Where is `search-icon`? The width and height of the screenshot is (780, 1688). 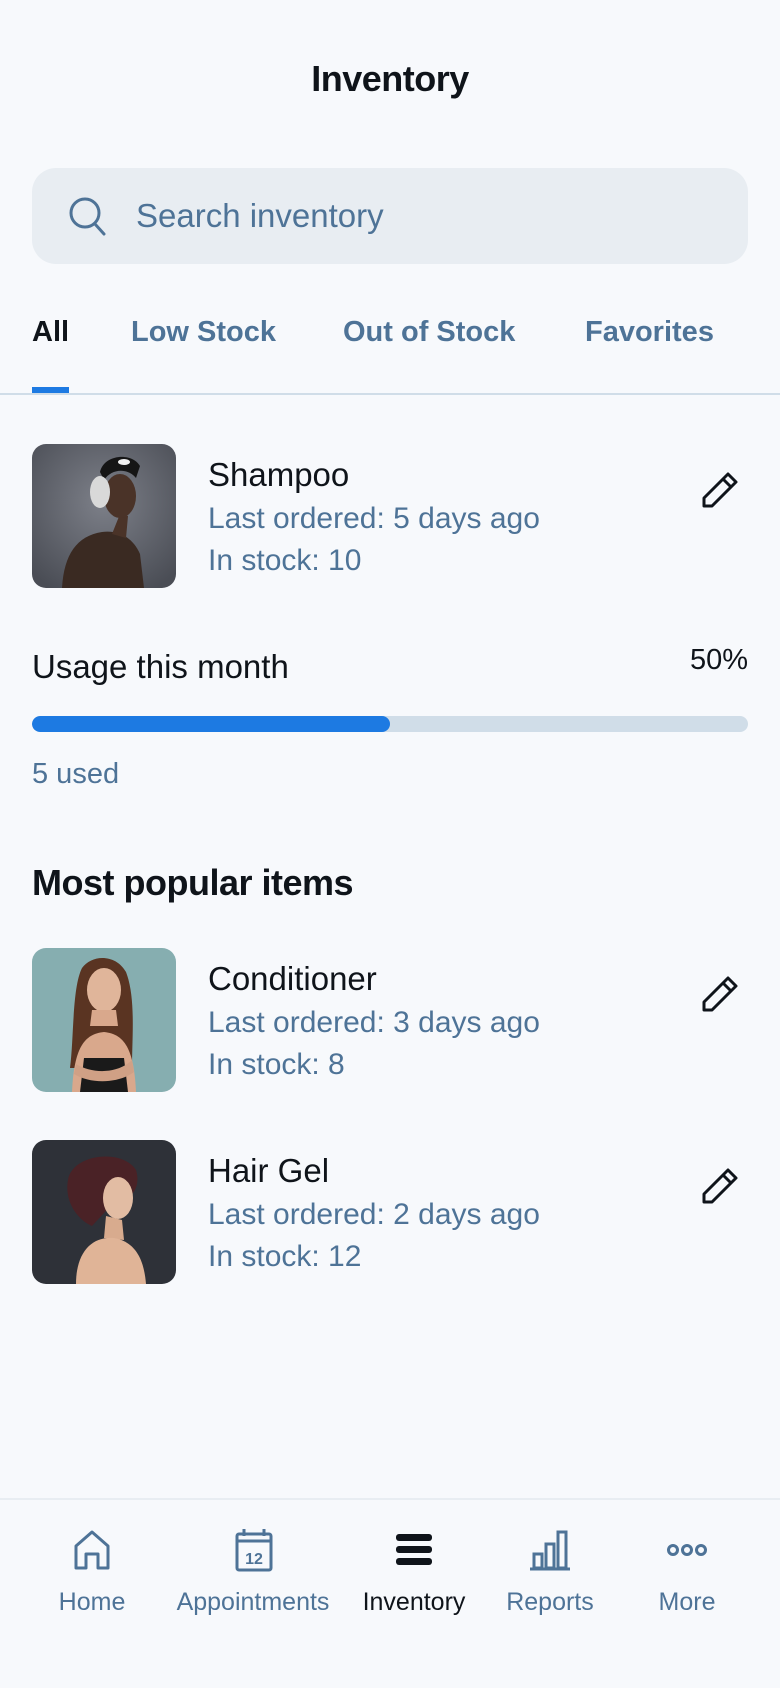
search-icon is located at coordinates (87, 216).